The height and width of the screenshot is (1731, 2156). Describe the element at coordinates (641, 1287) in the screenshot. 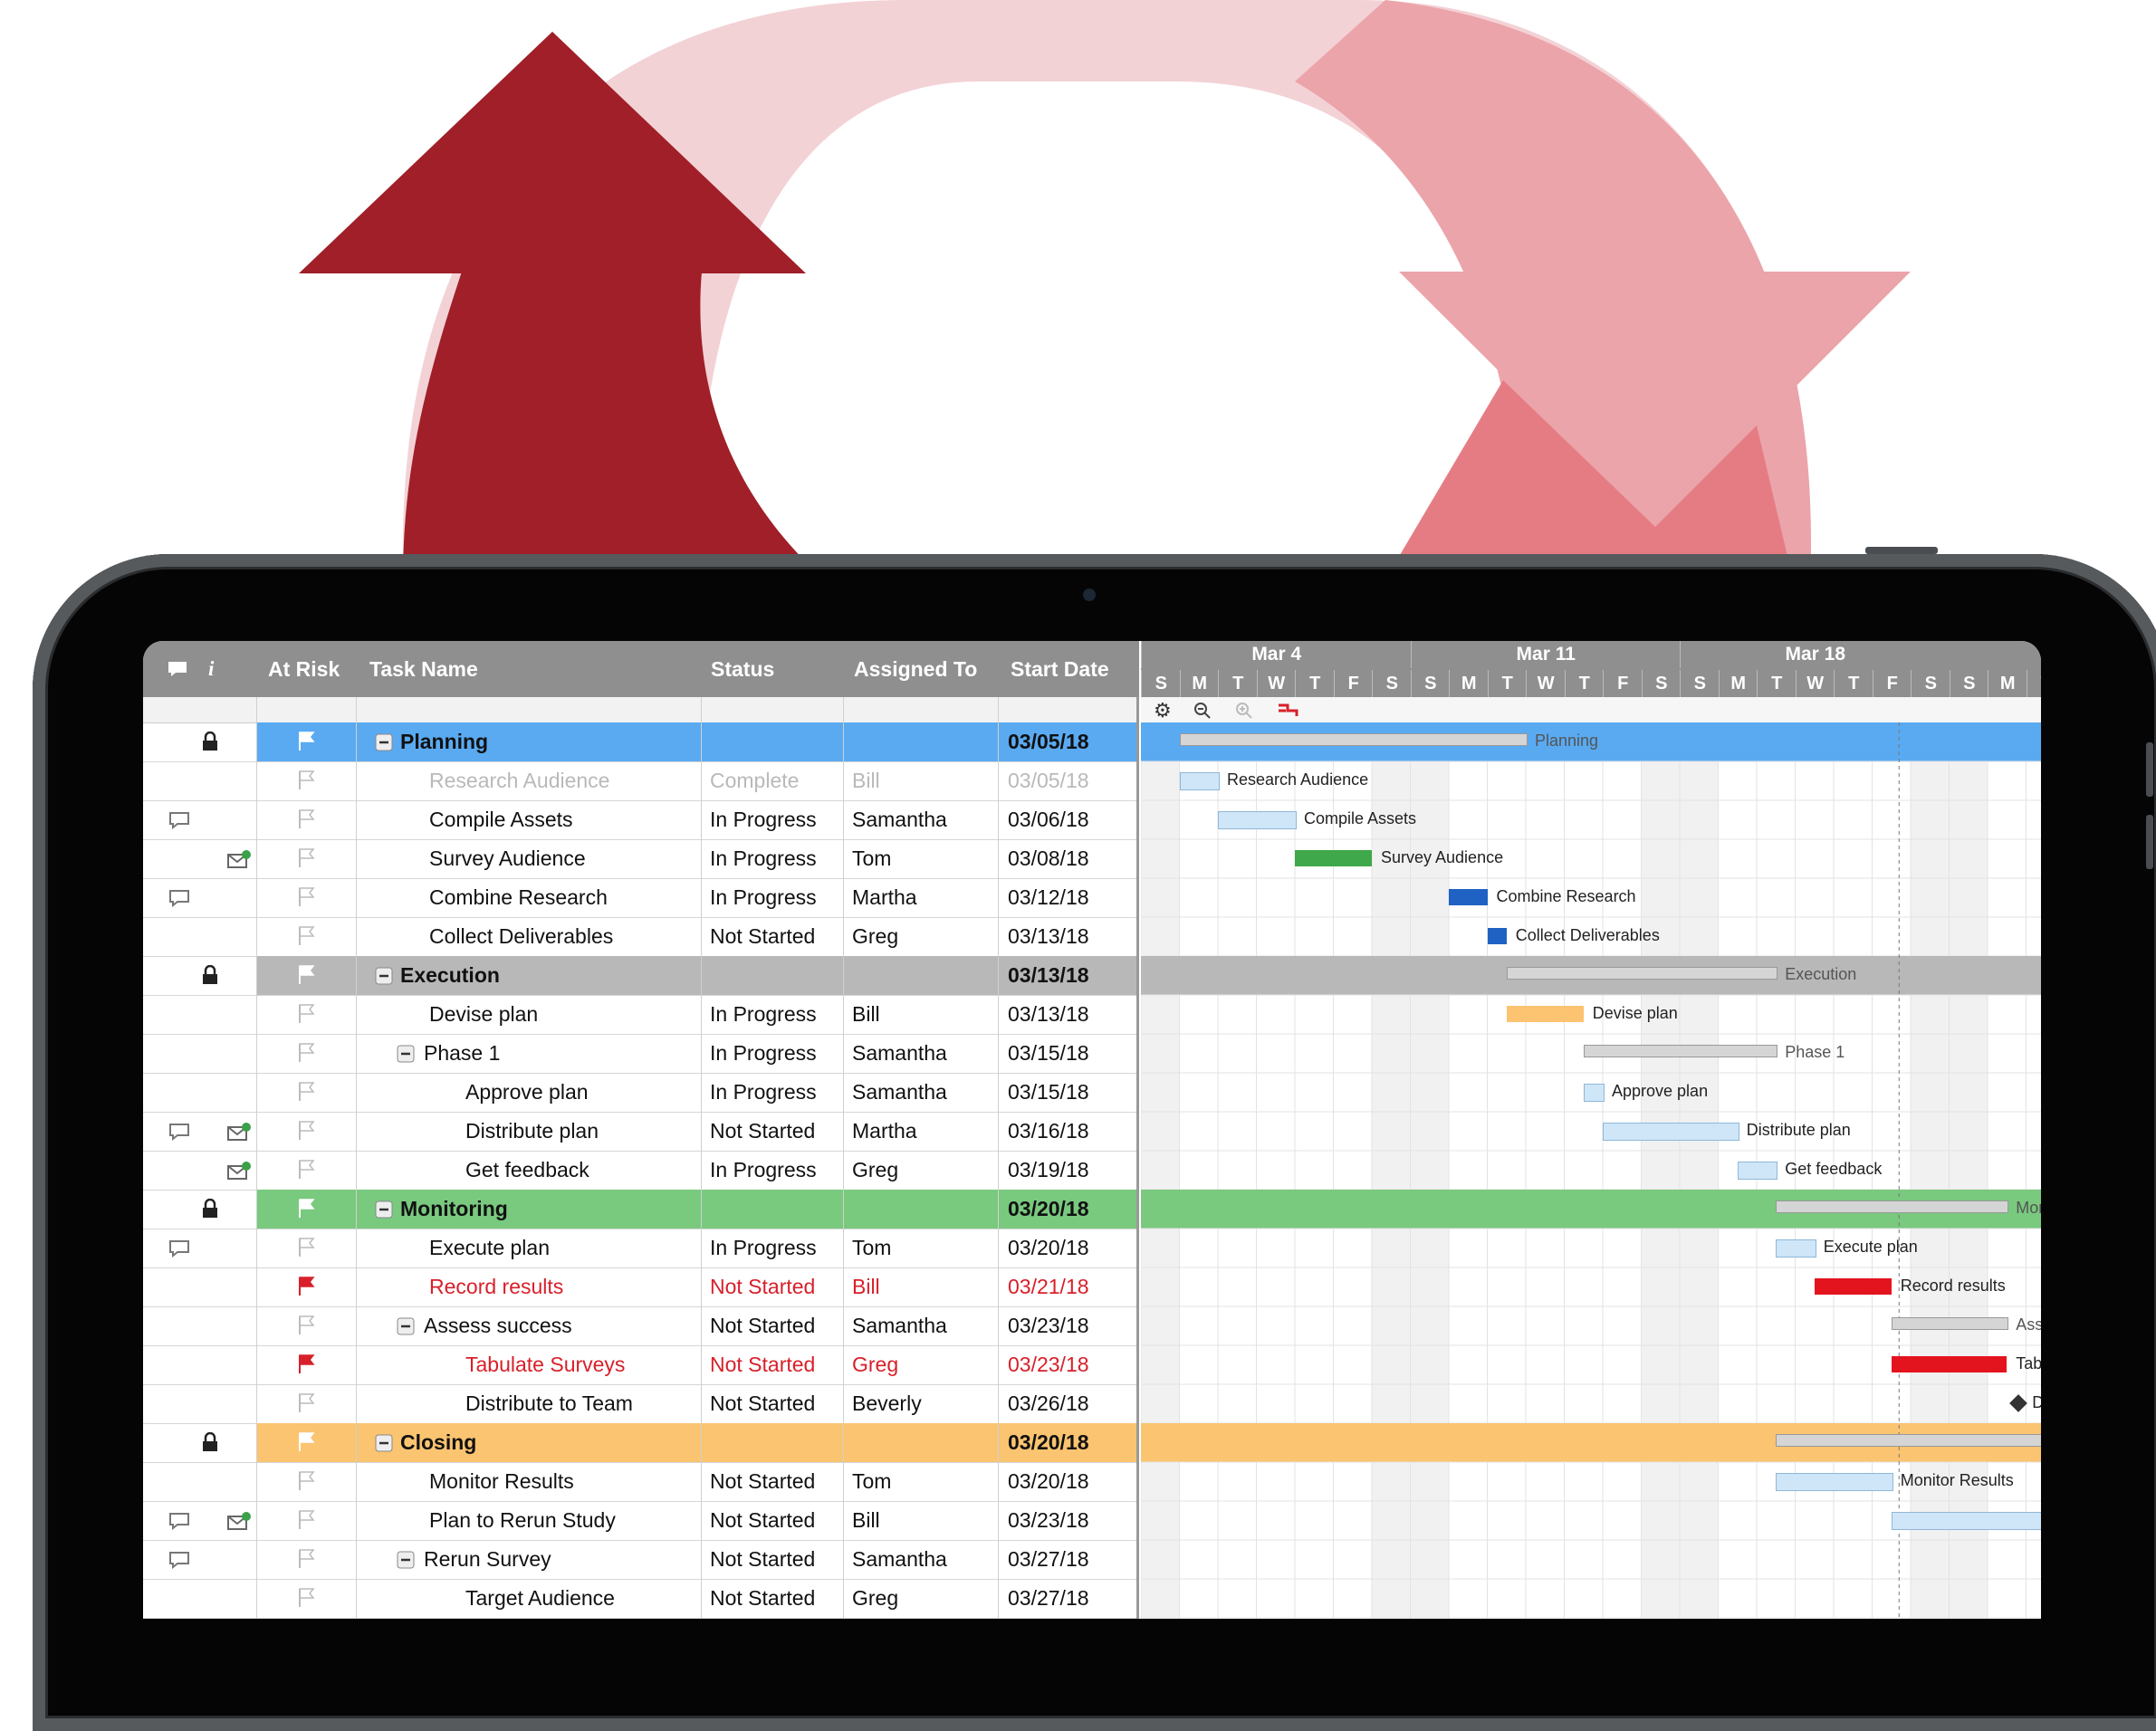

I see `task-row: Record results Not Started Bill 03/21/18` at that location.